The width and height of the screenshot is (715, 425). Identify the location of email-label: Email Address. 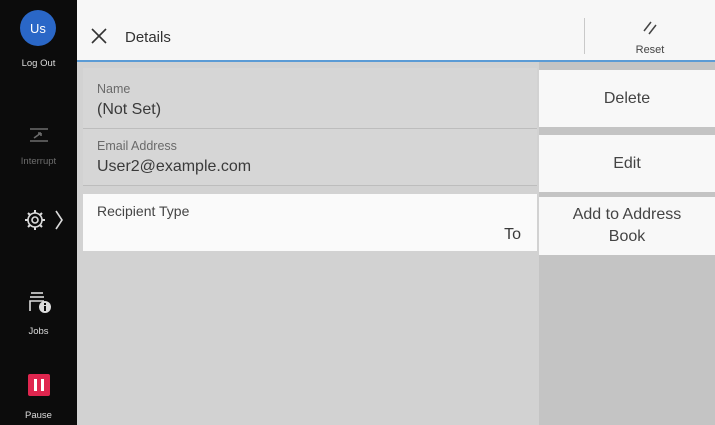
(137, 146).